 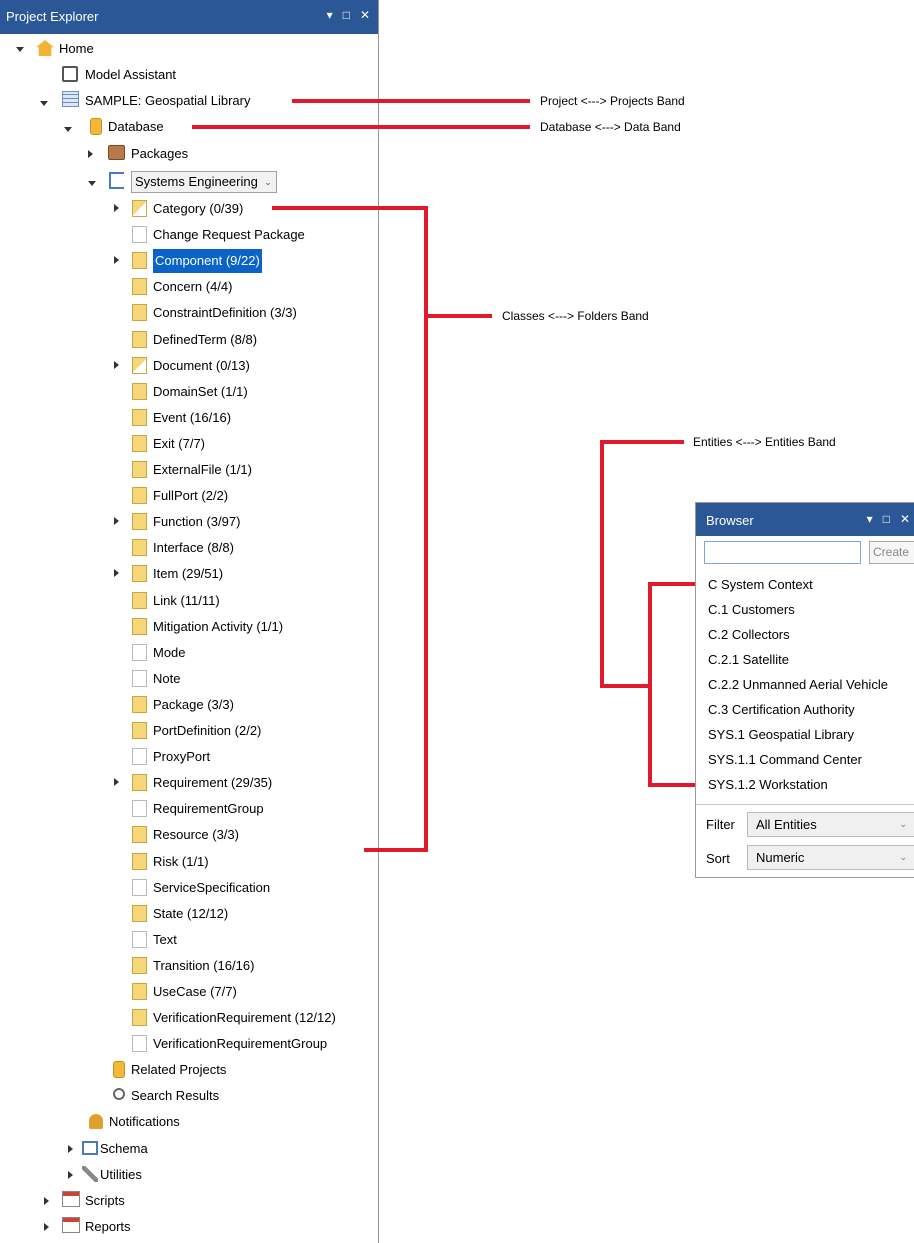 What do you see at coordinates (672, 584) in the screenshot?
I see `entities-bracket-top` at bounding box center [672, 584].